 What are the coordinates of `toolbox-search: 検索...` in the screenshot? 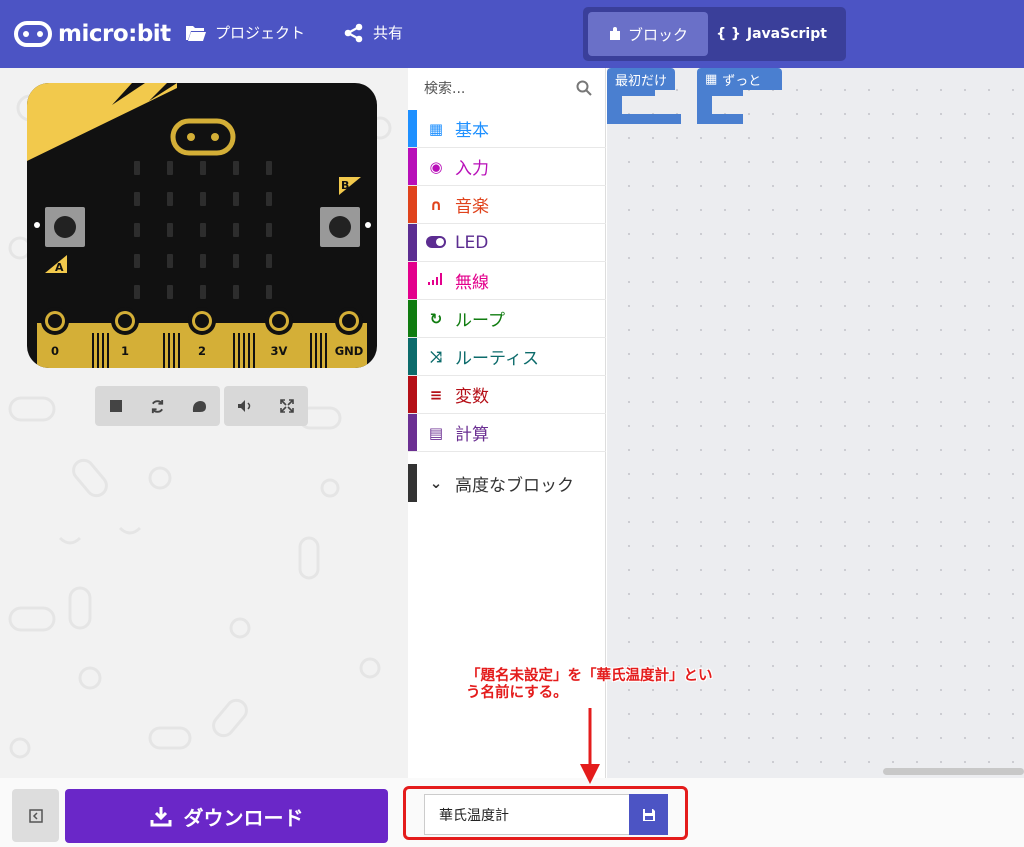 It's located at (507, 88).